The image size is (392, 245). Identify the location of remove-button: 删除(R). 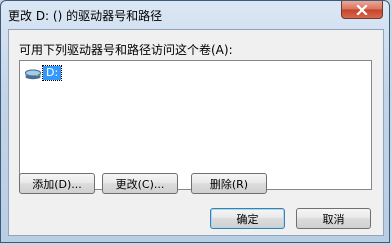
(229, 183).